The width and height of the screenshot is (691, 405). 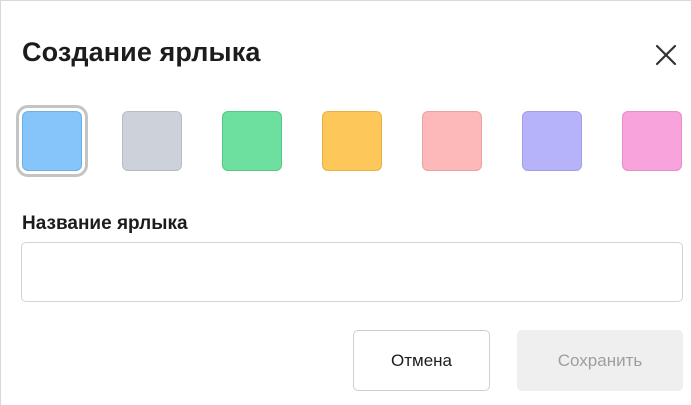 What do you see at coordinates (141, 52) in the screenshot?
I see `dialog-title: Создание ярлыка` at bounding box center [141, 52].